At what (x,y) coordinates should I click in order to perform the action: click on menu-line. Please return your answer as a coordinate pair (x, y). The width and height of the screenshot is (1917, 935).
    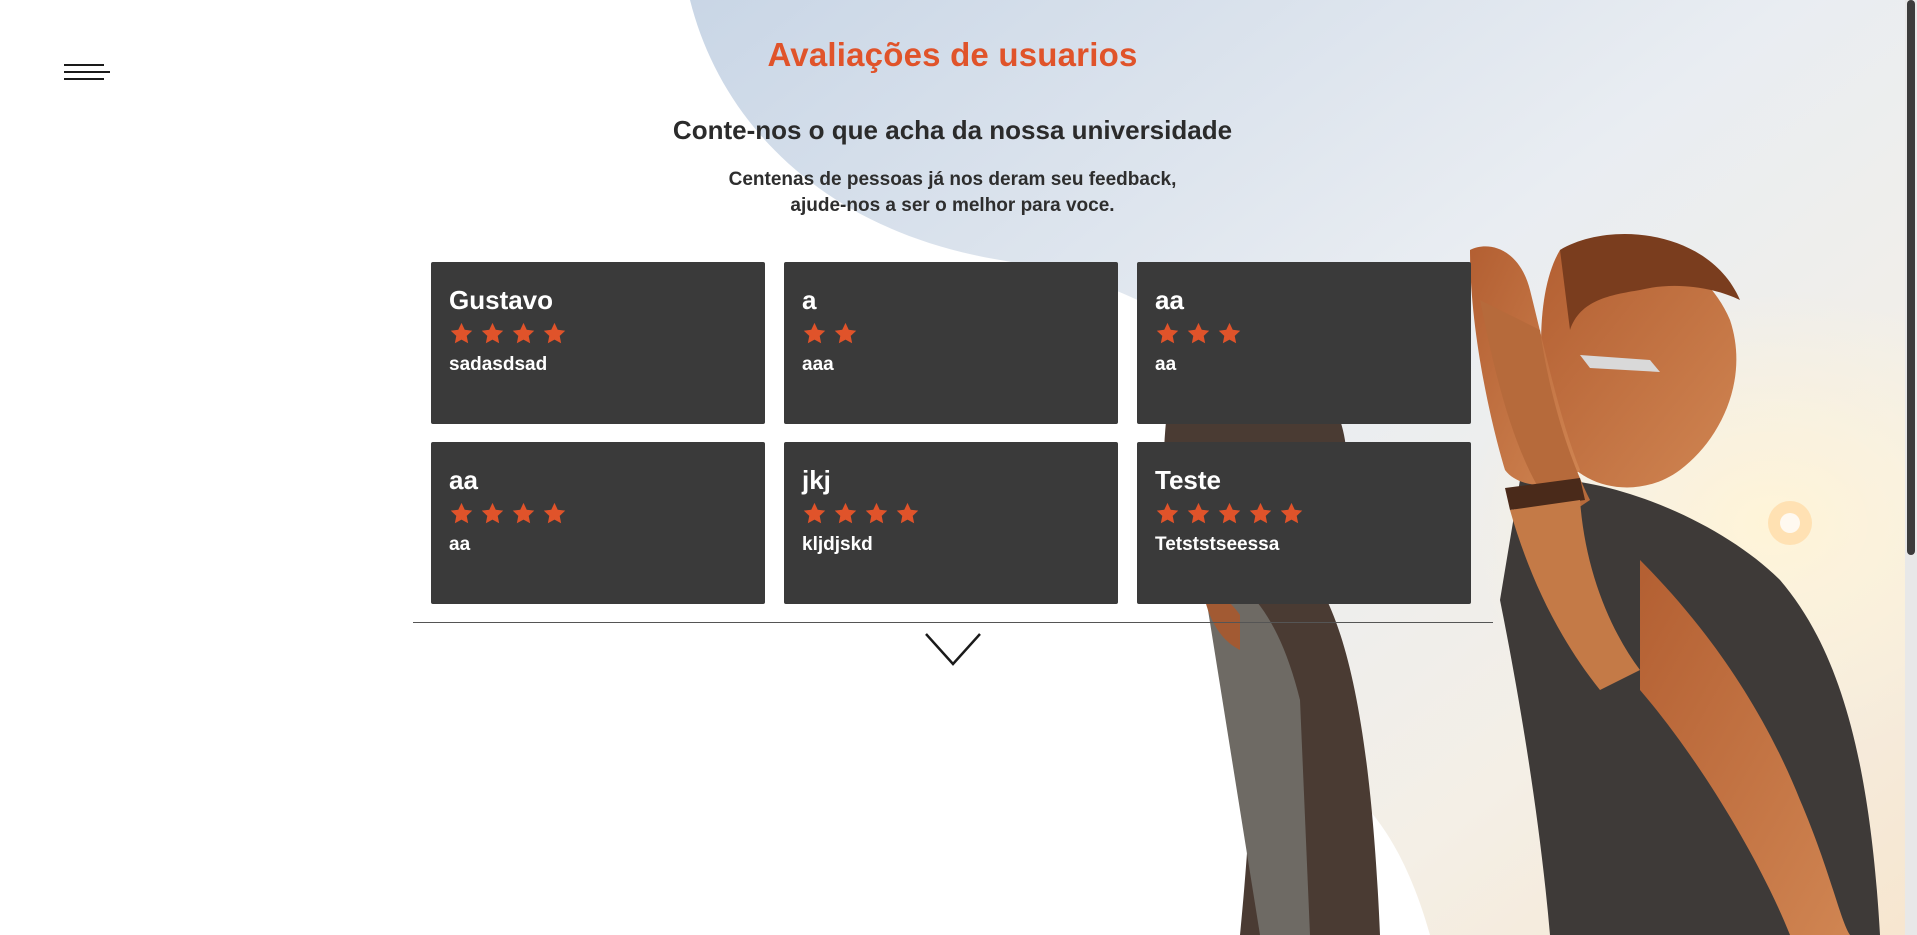
    Looking at the image, I should click on (84, 79).